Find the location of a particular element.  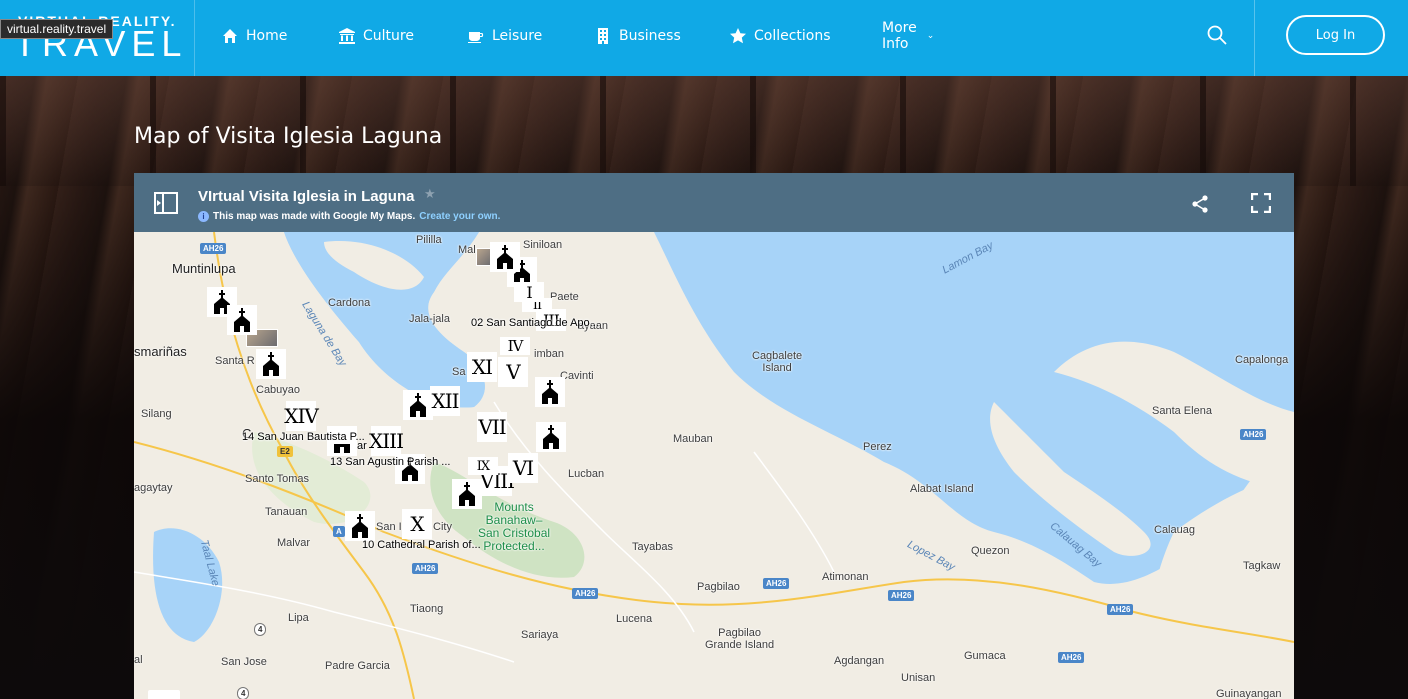

place-tagkawayan: Tagkaw is located at coordinates (1262, 566).